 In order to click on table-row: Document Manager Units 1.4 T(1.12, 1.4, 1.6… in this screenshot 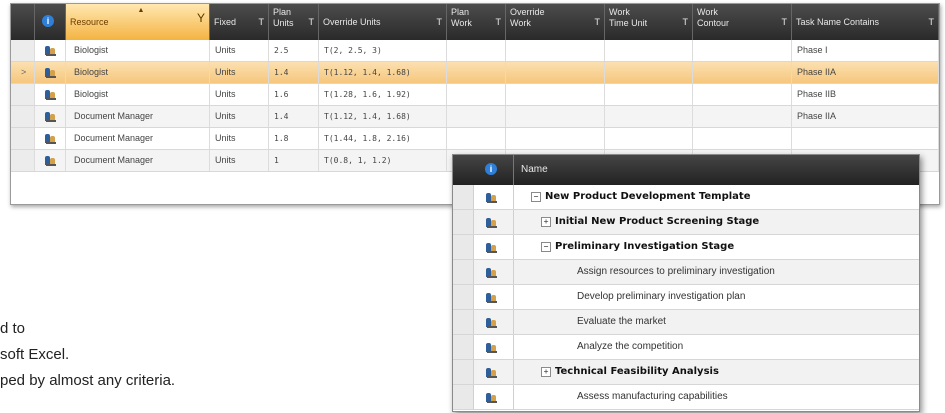, I will do `click(475, 117)`.